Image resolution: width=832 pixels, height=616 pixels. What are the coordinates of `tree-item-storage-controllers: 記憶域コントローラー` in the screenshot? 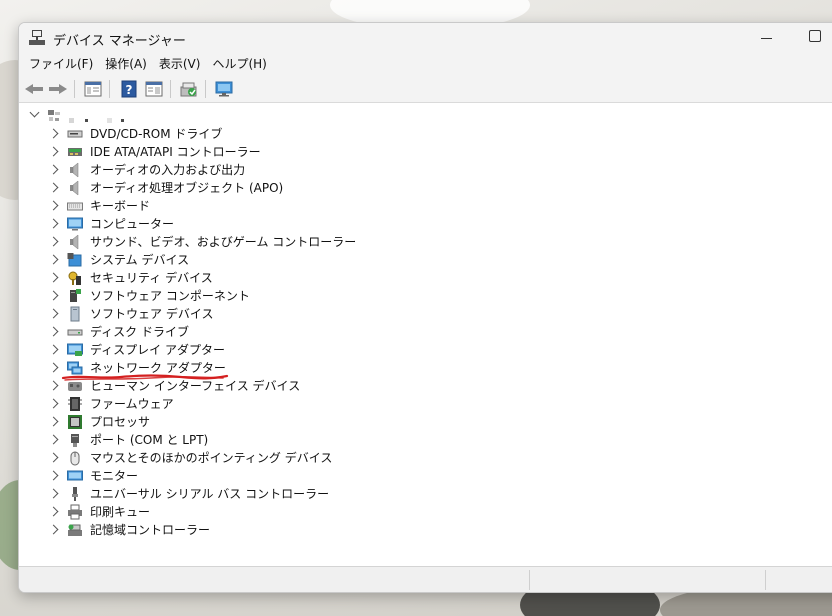 It's located at (219, 530).